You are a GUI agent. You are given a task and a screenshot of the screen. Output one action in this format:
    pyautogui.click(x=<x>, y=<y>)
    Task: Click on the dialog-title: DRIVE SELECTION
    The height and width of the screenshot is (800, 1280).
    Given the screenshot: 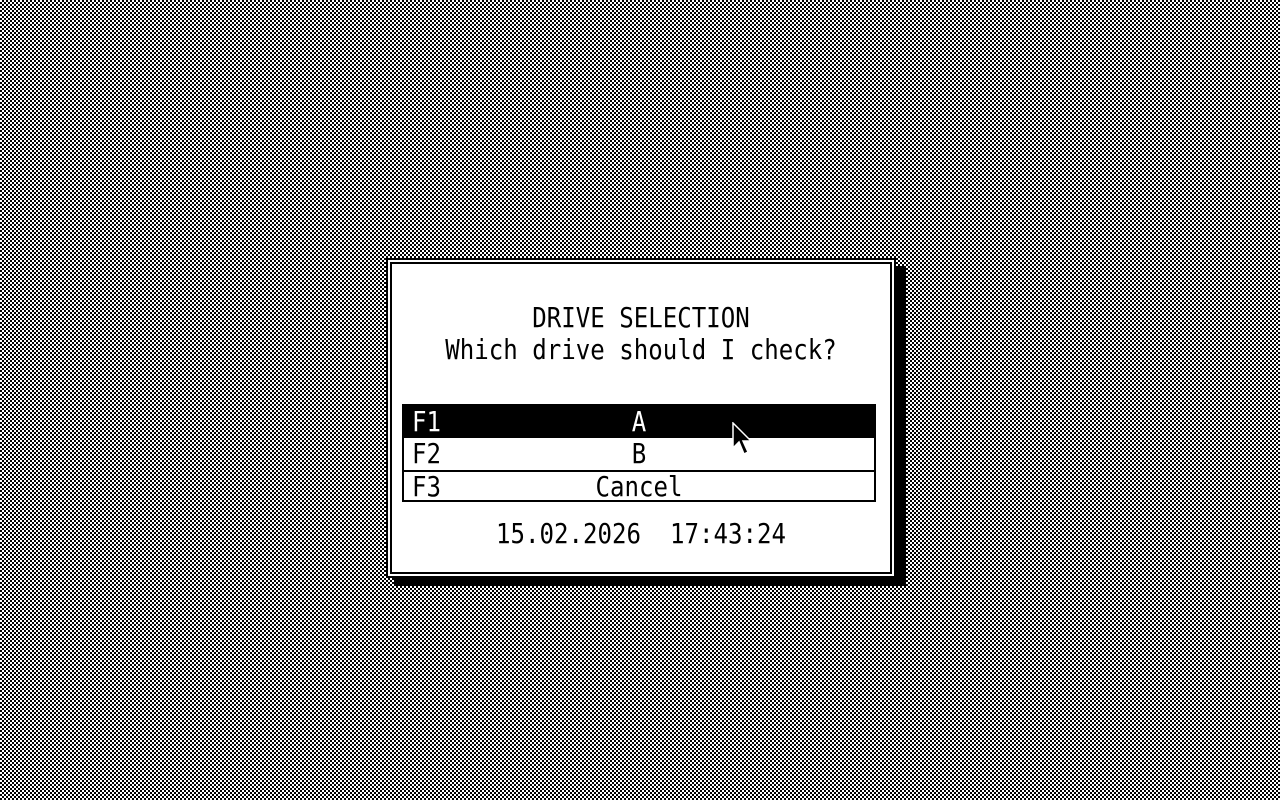 What is the action you would take?
    pyautogui.click(x=641, y=317)
    